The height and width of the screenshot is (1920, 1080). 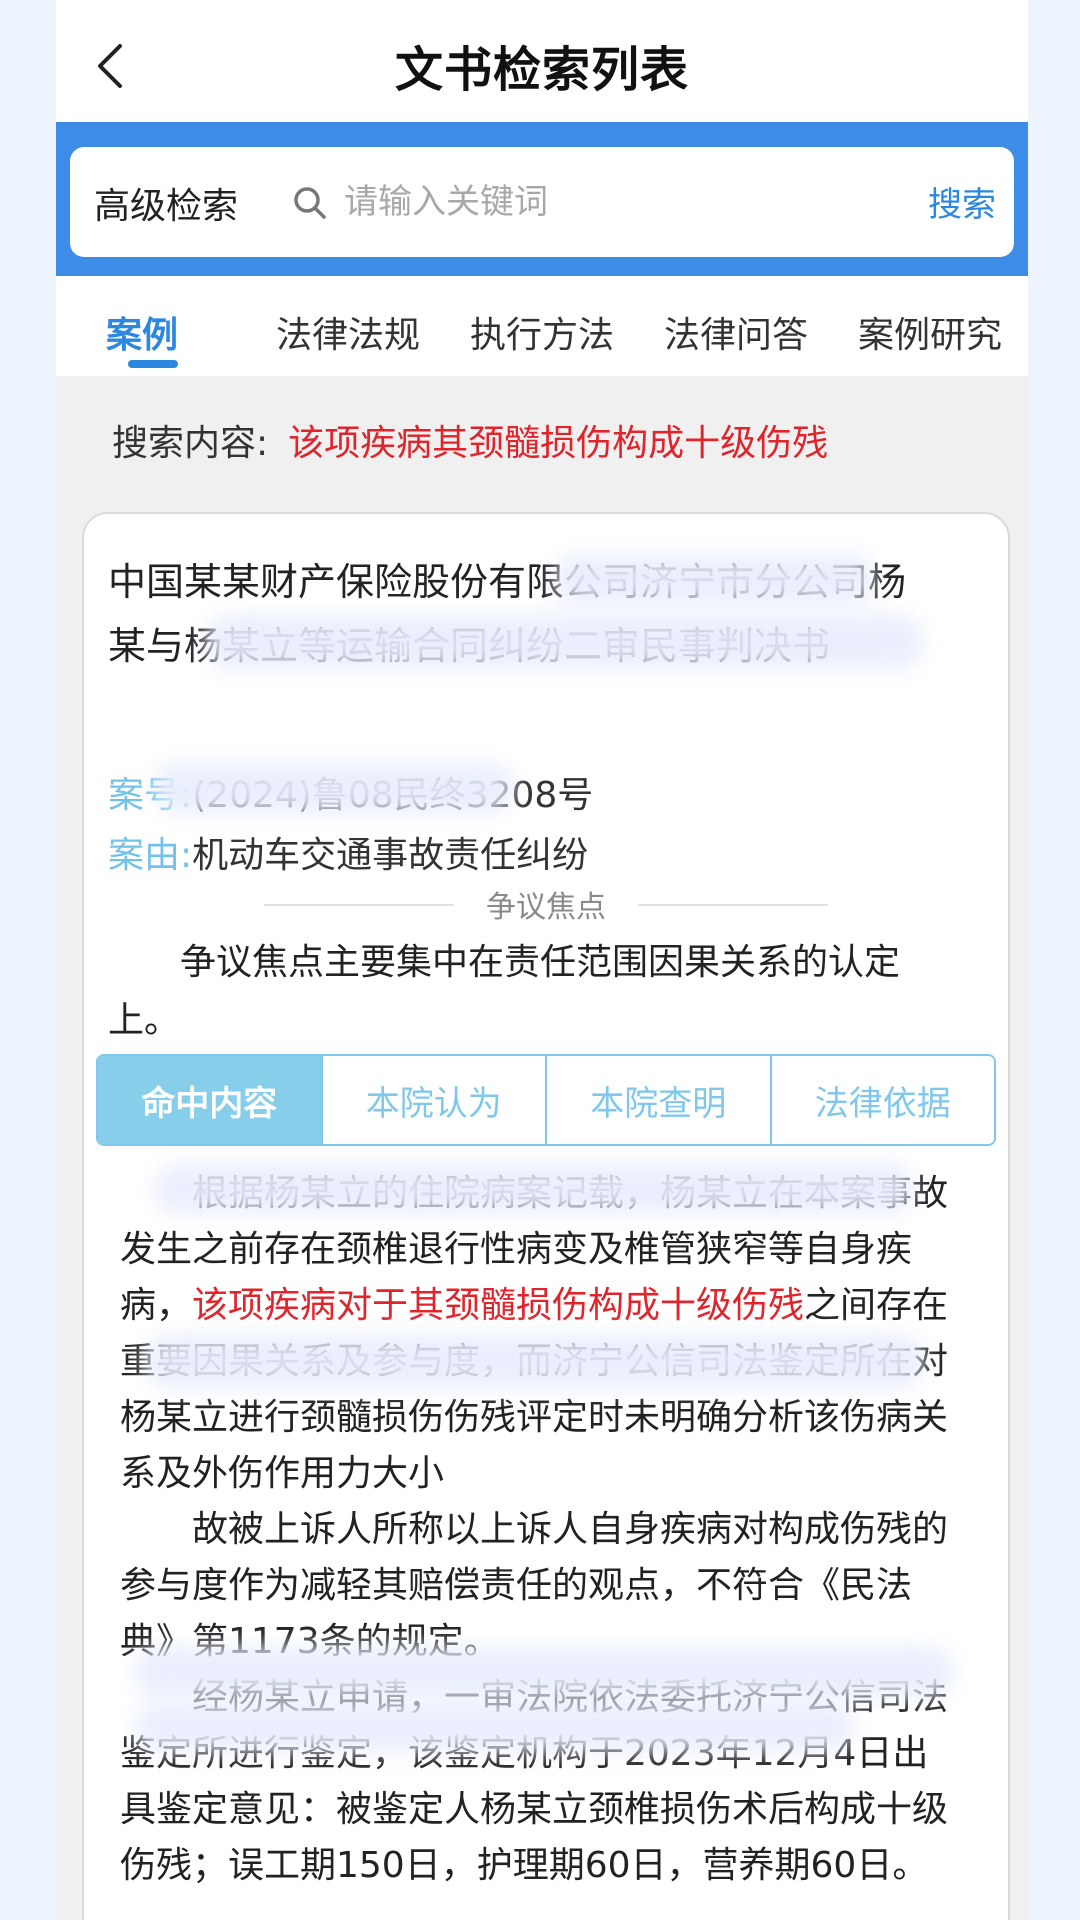 What do you see at coordinates (930, 332) in the screenshot?
I see `tab-case-studies: 案例研究` at bounding box center [930, 332].